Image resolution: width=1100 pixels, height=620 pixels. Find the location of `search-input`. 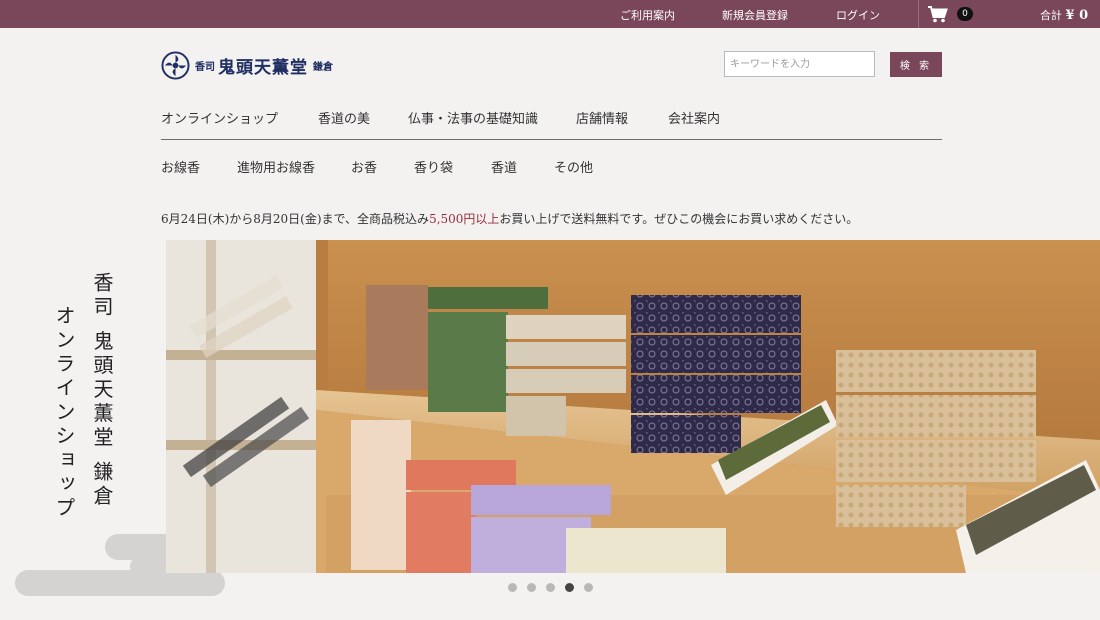

search-input is located at coordinates (799, 64).